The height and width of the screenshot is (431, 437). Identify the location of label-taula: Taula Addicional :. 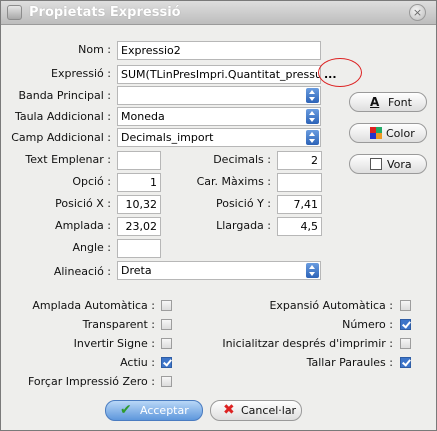
(62, 116).